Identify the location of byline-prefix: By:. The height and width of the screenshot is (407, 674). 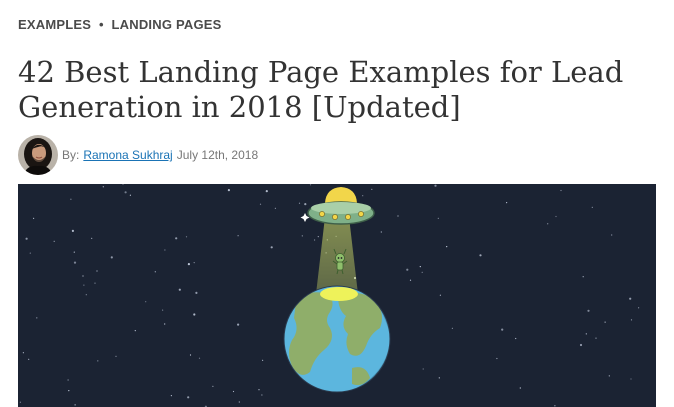
(71, 155).